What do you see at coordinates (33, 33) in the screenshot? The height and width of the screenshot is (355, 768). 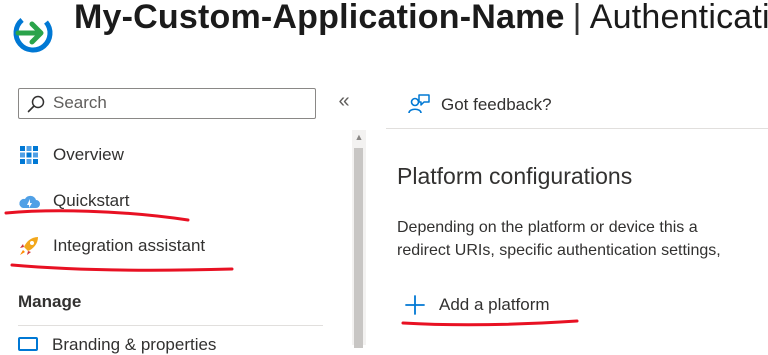 I see `app-registration-logo-icon` at bounding box center [33, 33].